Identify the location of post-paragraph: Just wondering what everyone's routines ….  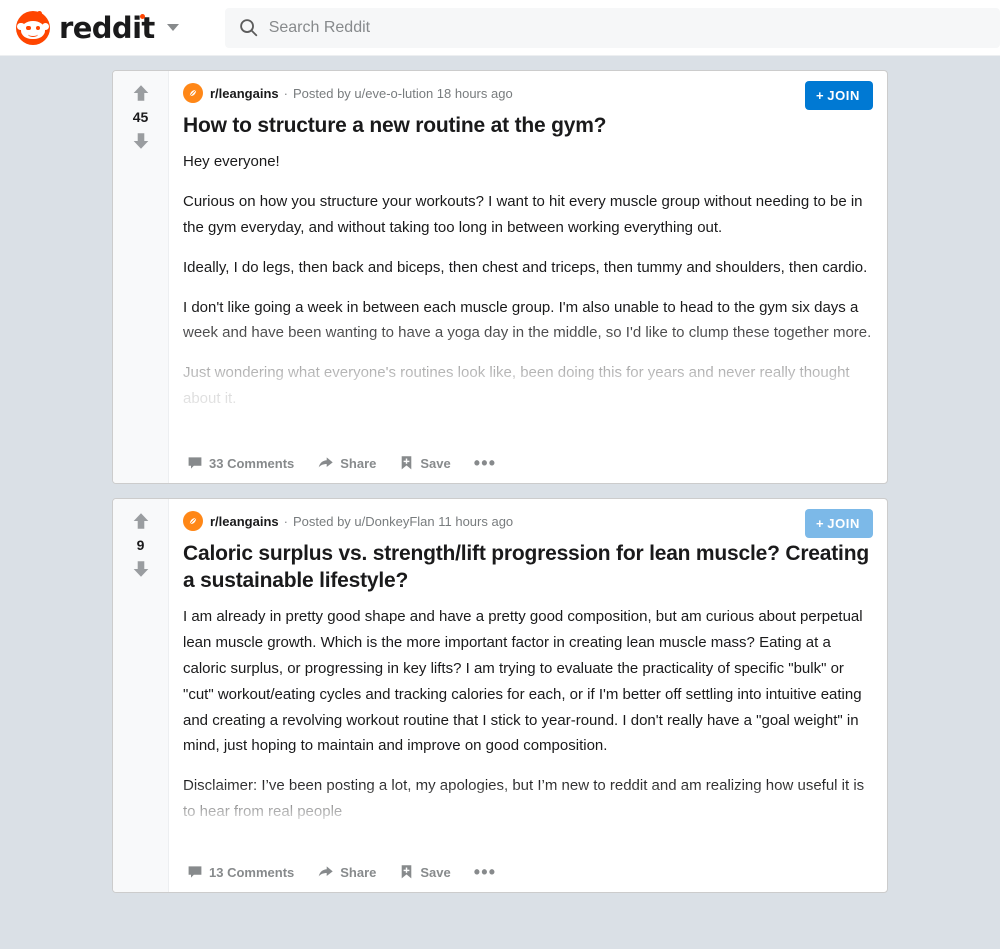
(516, 386).